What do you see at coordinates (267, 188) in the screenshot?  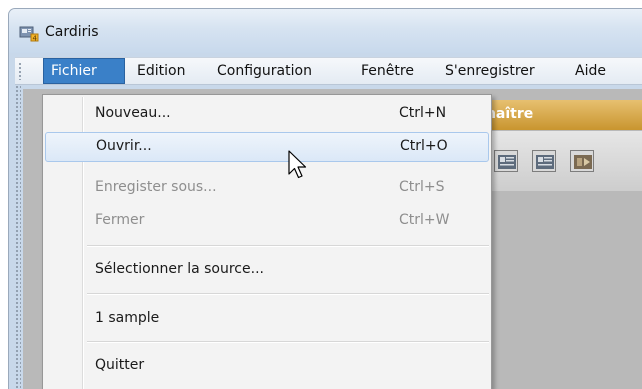 I see `menu-item-enregistrer-sous: Enregister sous... Ctrl+S` at bounding box center [267, 188].